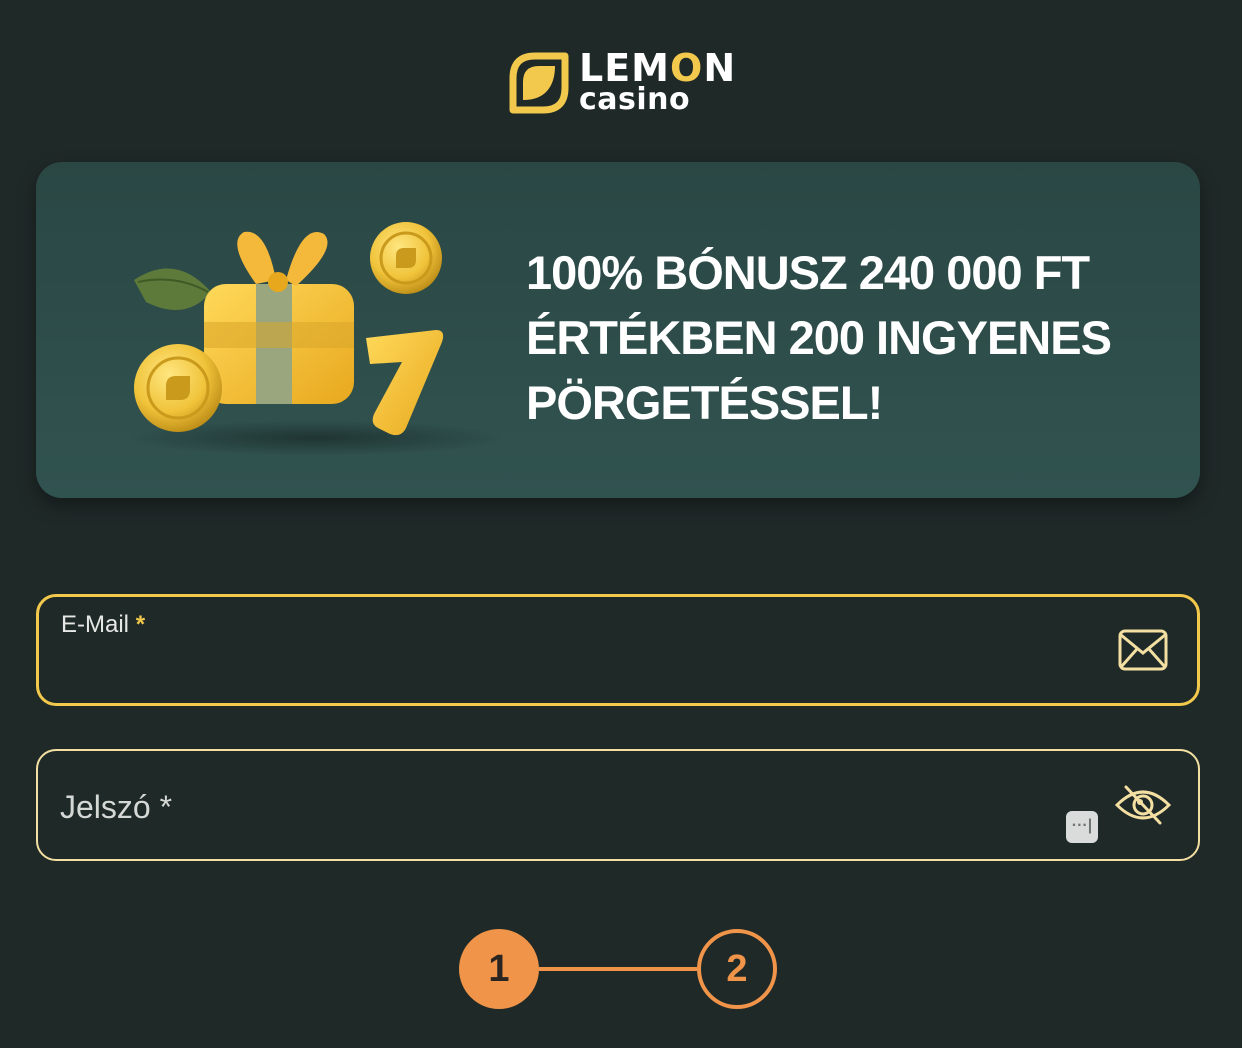 This screenshot has width=1242, height=1048. Describe the element at coordinates (618, 650) in the screenshot. I see `email-field: E-Mail *` at that location.